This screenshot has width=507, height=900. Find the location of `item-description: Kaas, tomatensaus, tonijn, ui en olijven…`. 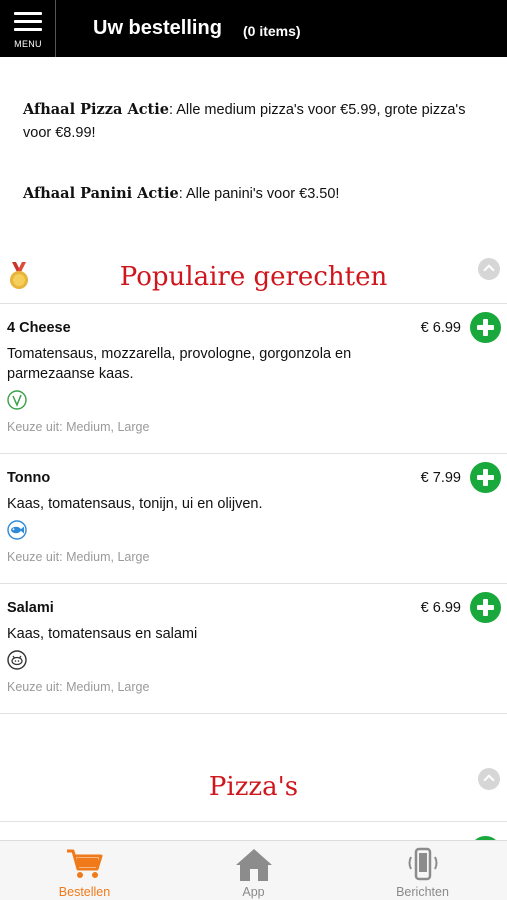

item-description: Kaas, tomatensaus, tonijn, ui en olijven… is located at coordinates (135, 504).